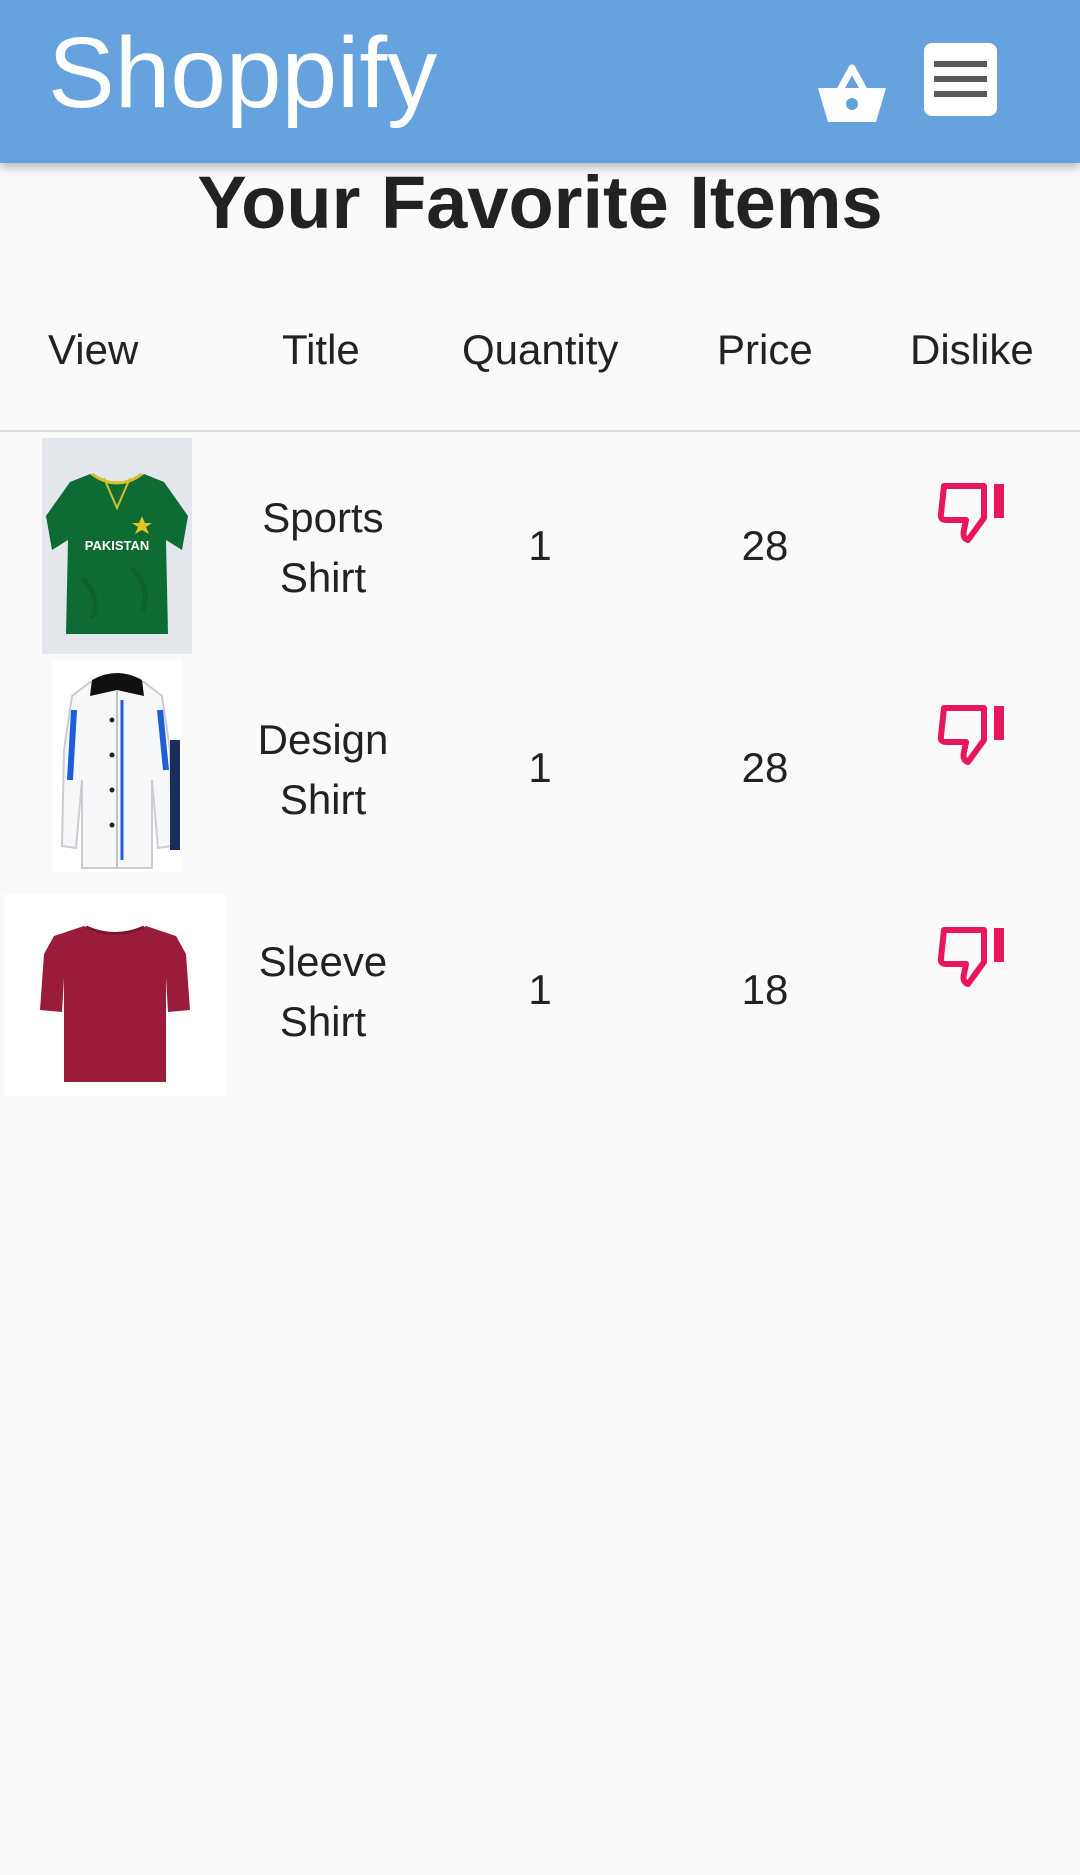 The width and height of the screenshot is (1080, 1875). I want to click on product-image-design-shirt, so click(117, 766).